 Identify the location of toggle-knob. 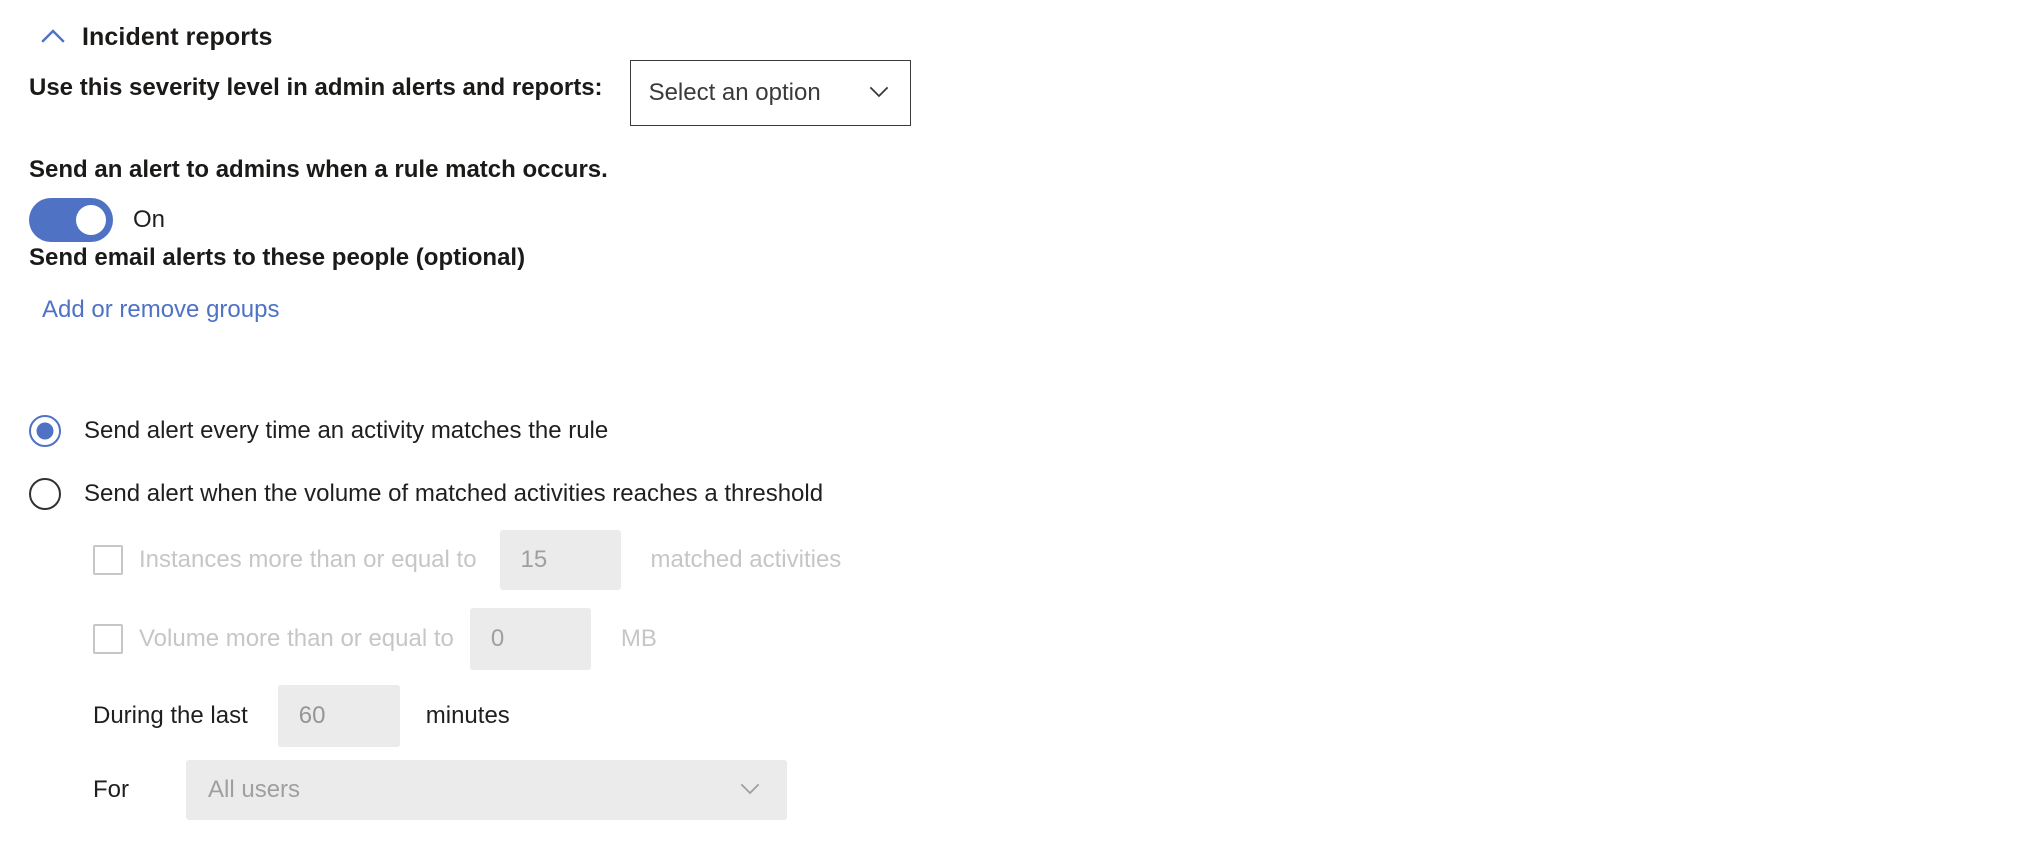
(91, 220).